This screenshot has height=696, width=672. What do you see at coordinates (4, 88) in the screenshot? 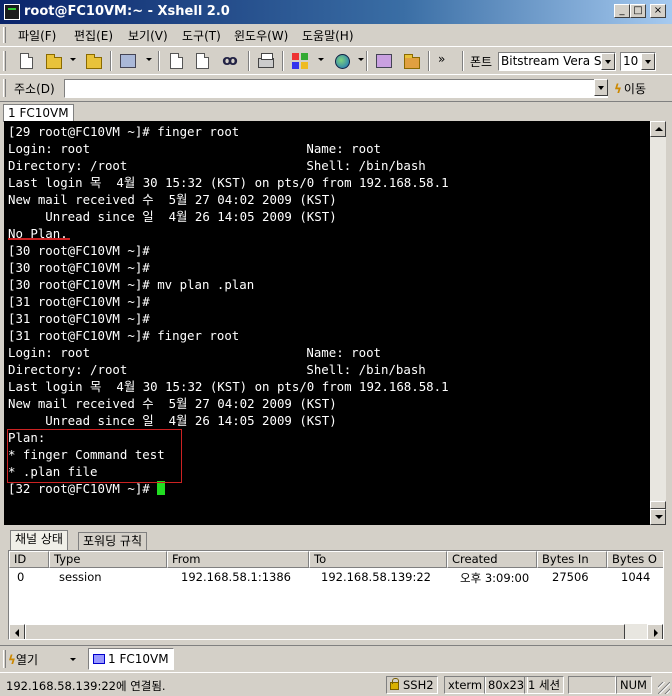
I see `addressbar-grip` at bounding box center [4, 88].